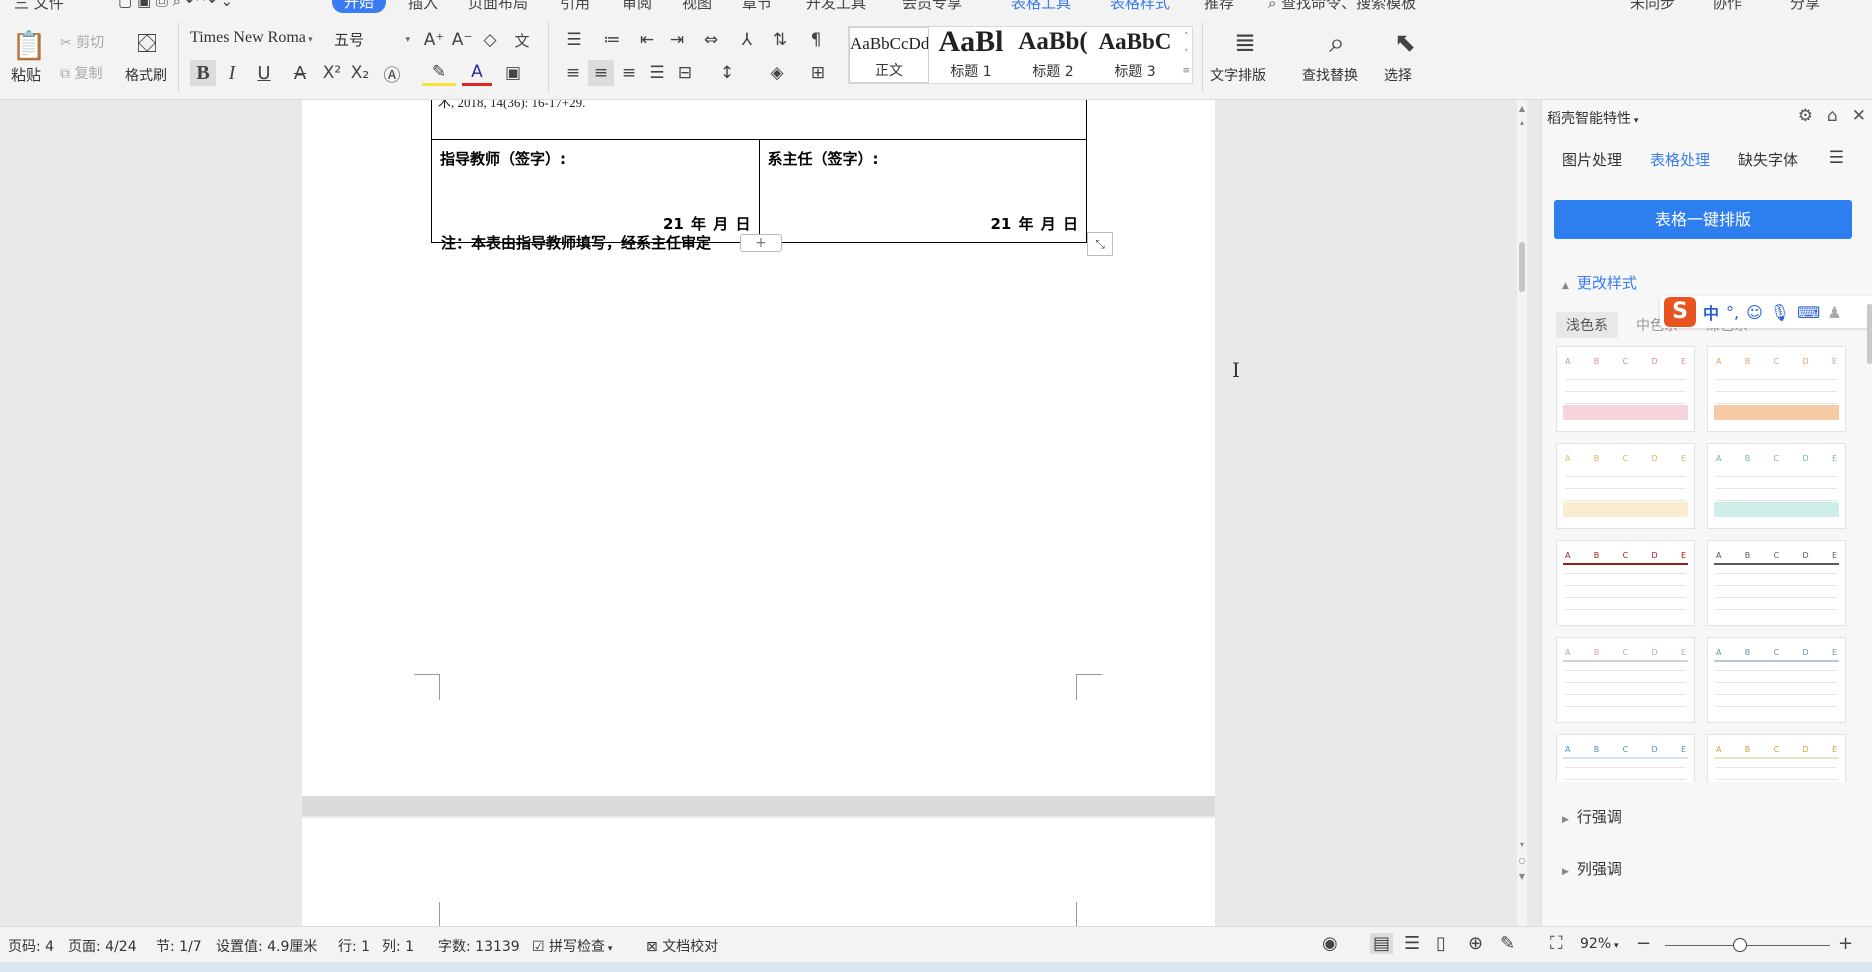 This screenshot has height=972, width=1872. Describe the element at coordinates (1219, 6) in the screenshot. I see `menu-tab-recommend: 推荐` at that location.